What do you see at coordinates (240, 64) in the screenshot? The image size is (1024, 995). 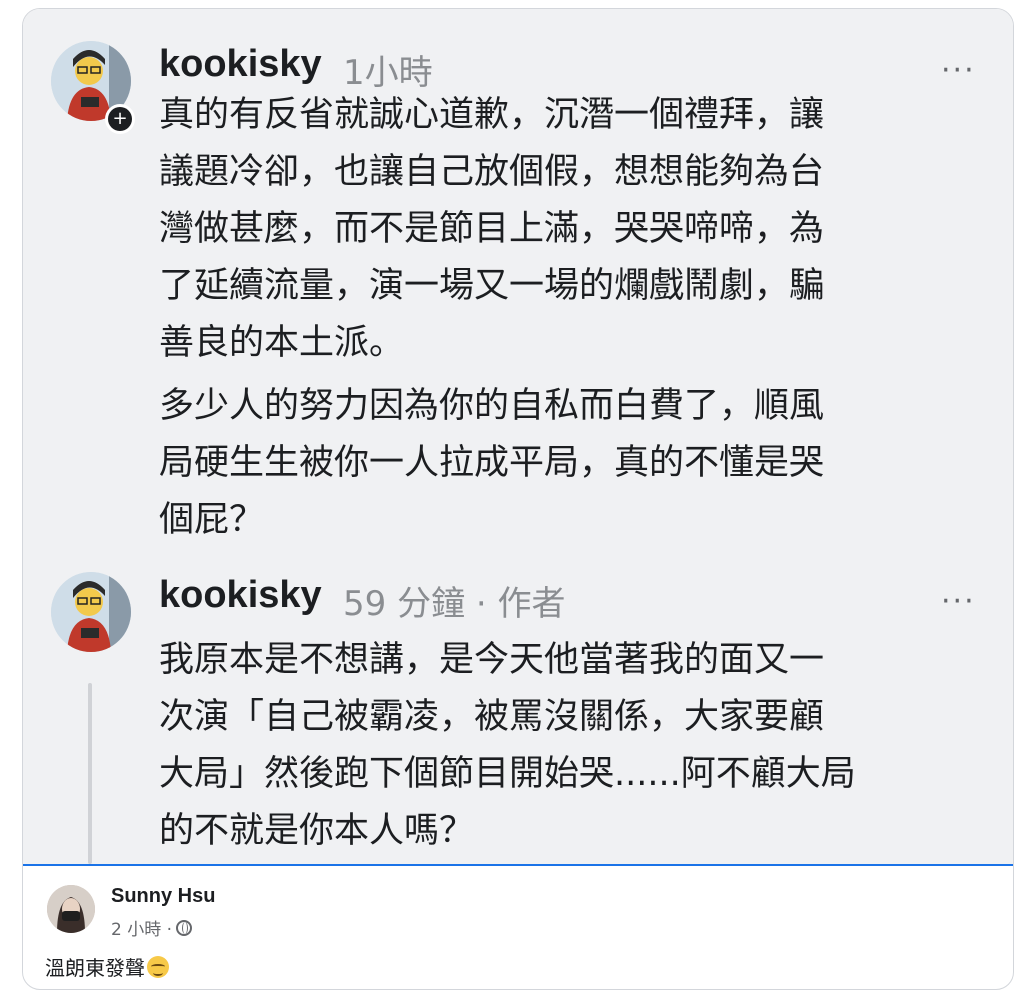 I see `comment-author-name: kookisky` at bounding box center [240, 64].